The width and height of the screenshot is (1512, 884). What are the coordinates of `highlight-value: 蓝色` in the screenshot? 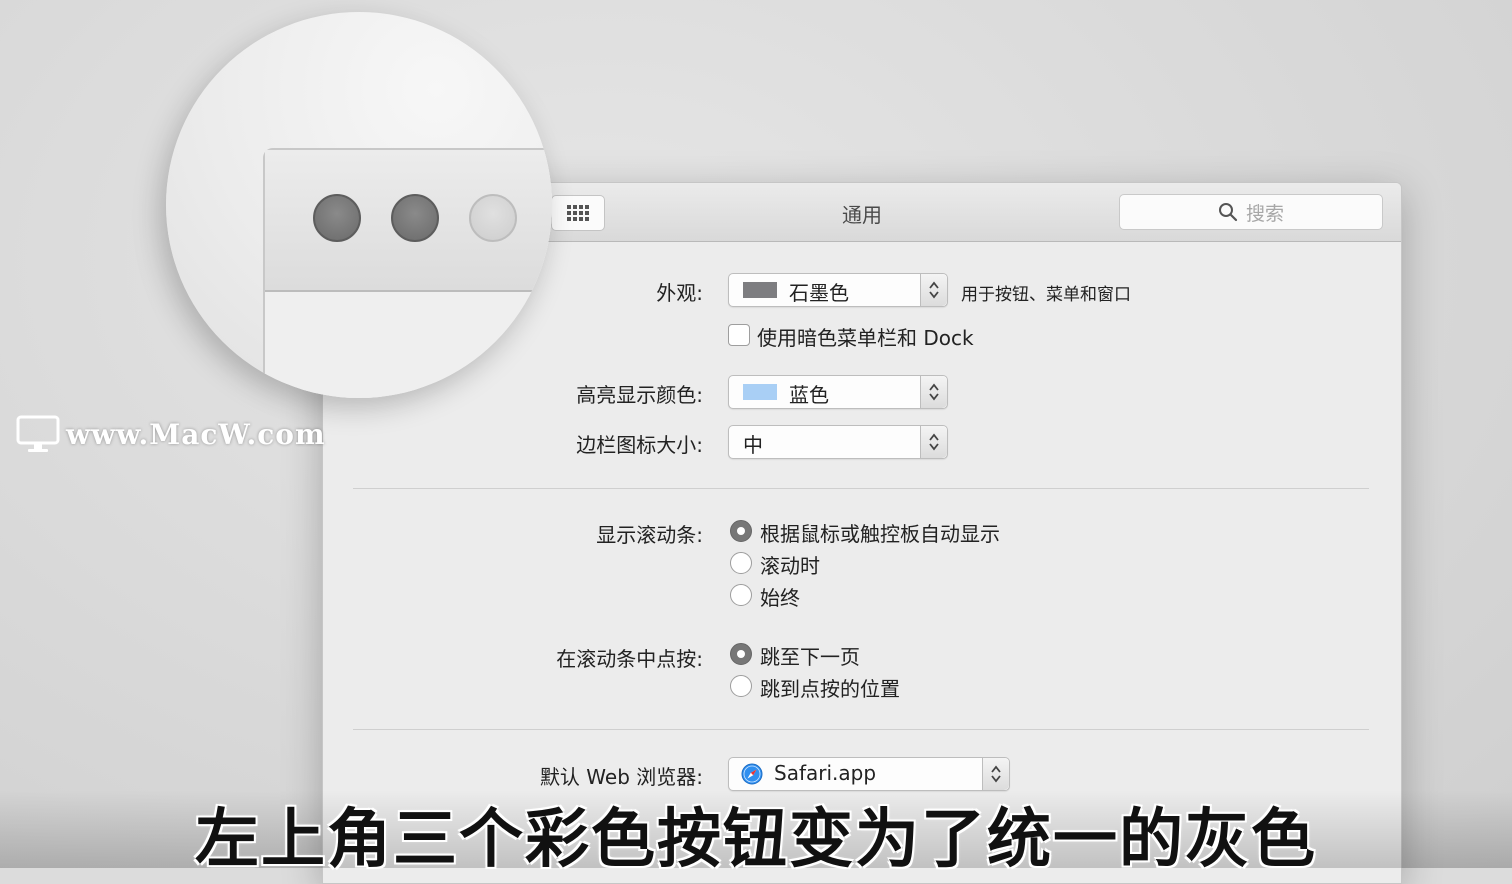 It's located at (809, 395).